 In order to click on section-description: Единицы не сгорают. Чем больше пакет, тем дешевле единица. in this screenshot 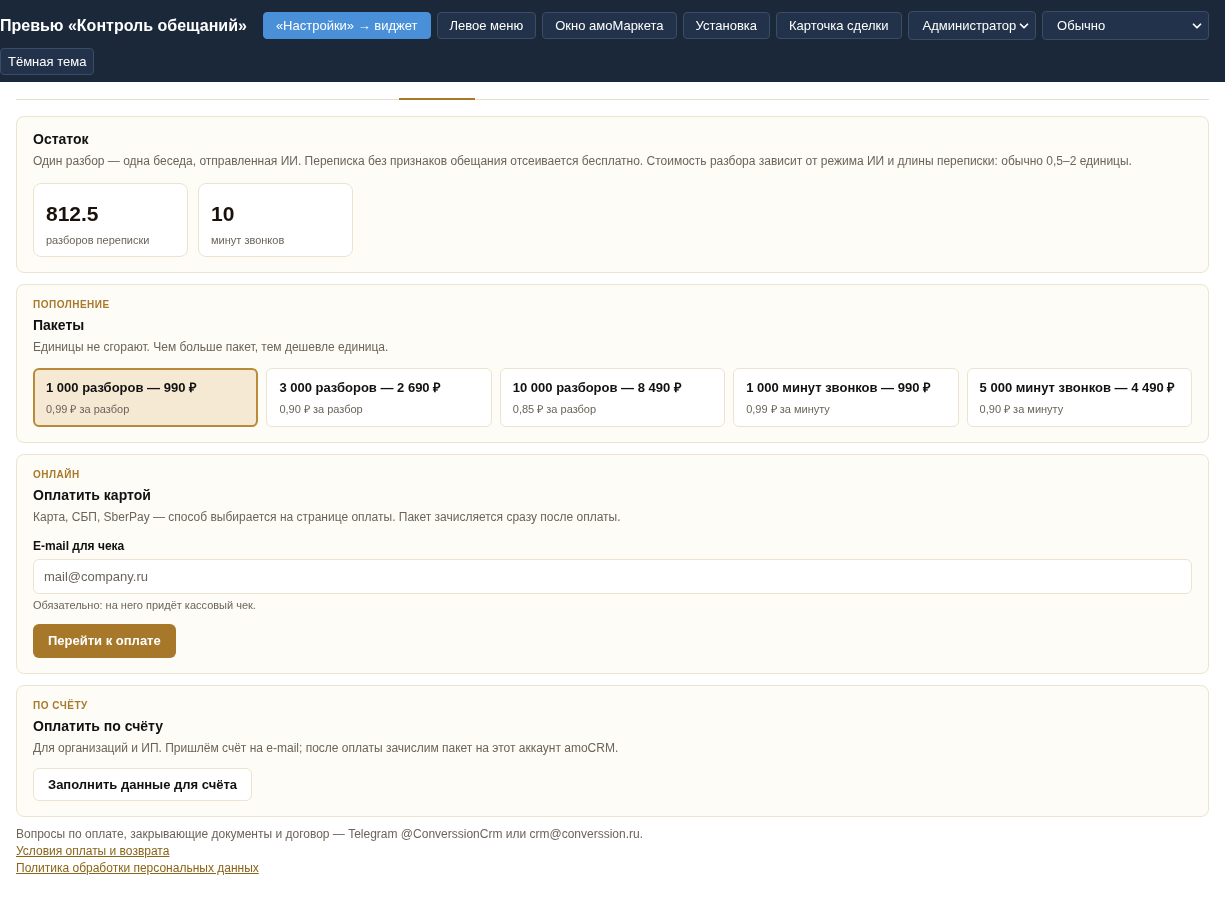, I will do `click(211, 347)`.